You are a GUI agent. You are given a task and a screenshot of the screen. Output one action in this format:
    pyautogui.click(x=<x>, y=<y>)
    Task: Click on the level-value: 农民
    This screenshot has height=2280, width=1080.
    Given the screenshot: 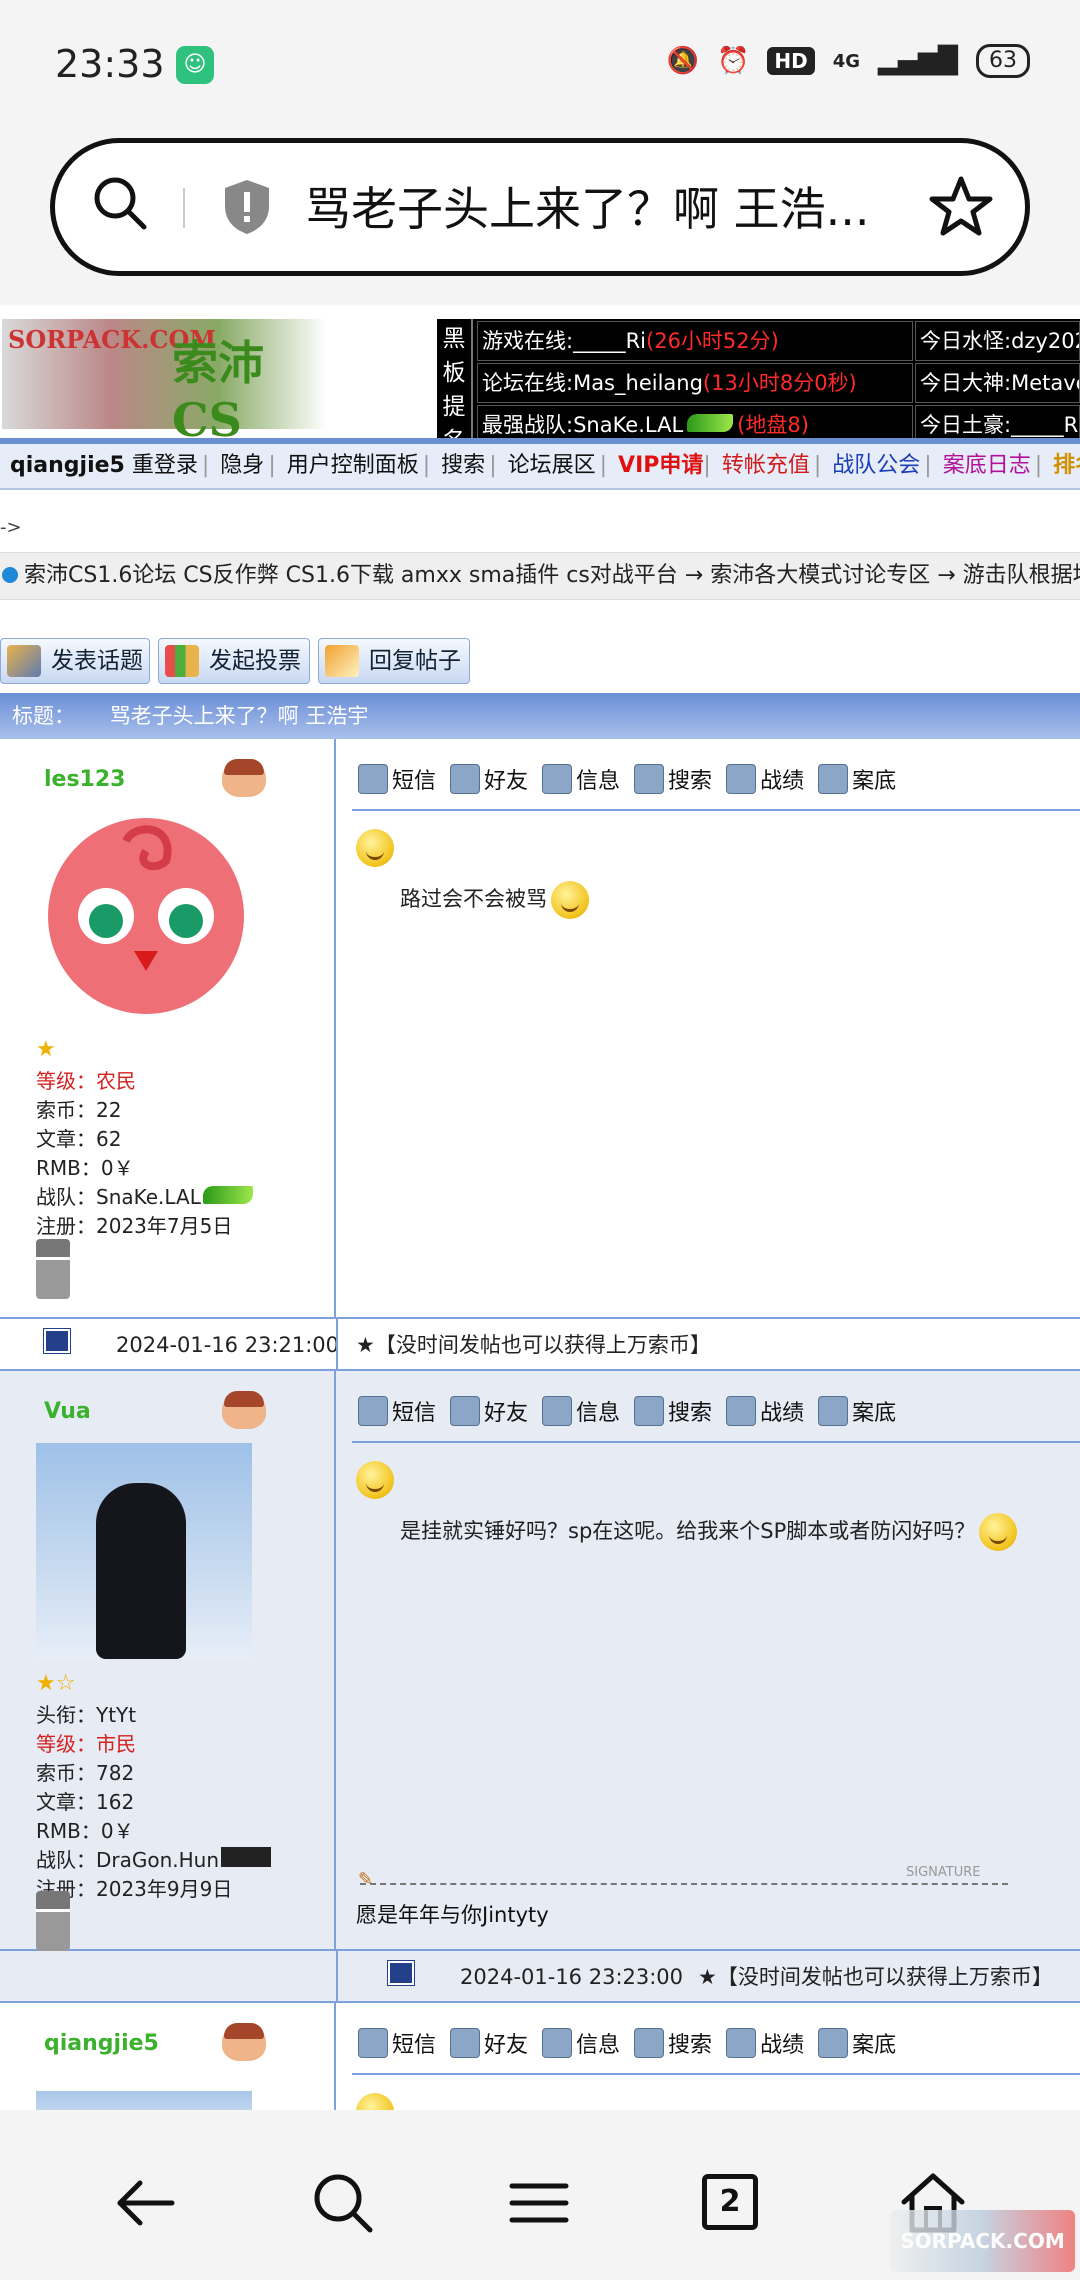 What is the action you would take?
    pyautogui.click(x=116, y=1081)
    